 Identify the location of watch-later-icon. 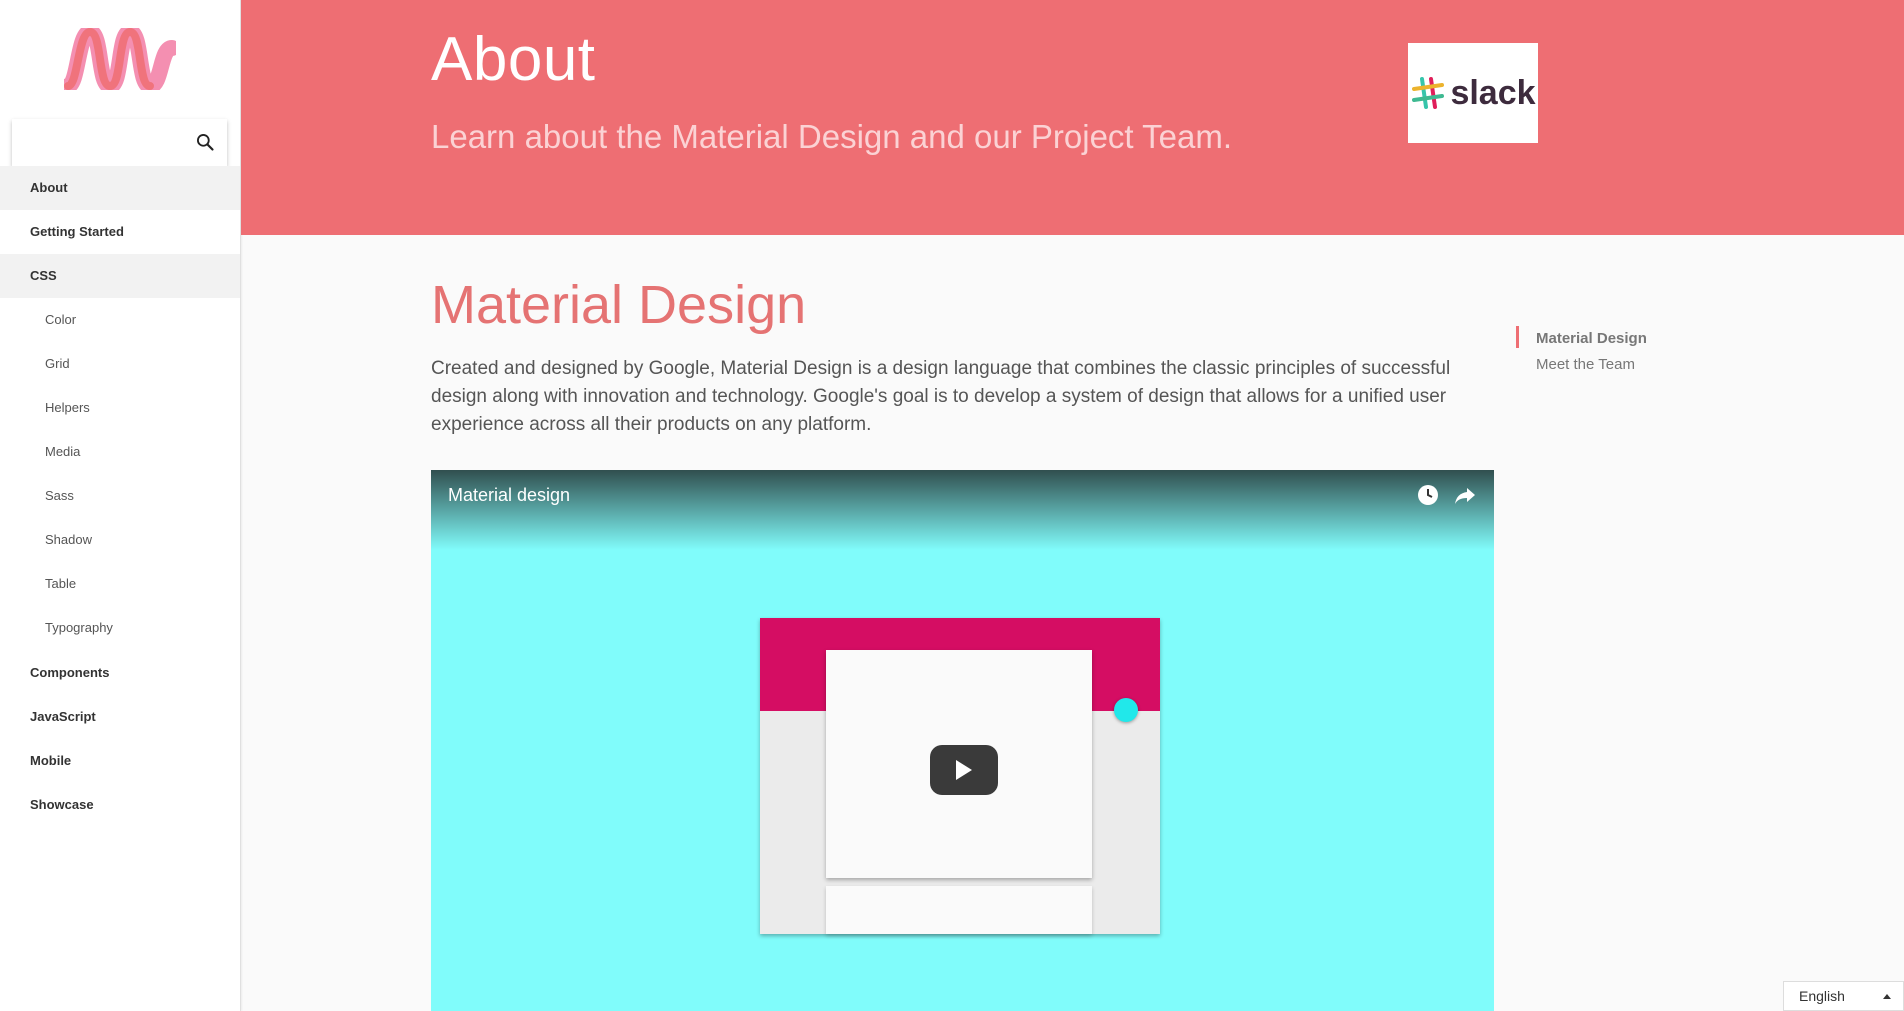
(1428, 495).